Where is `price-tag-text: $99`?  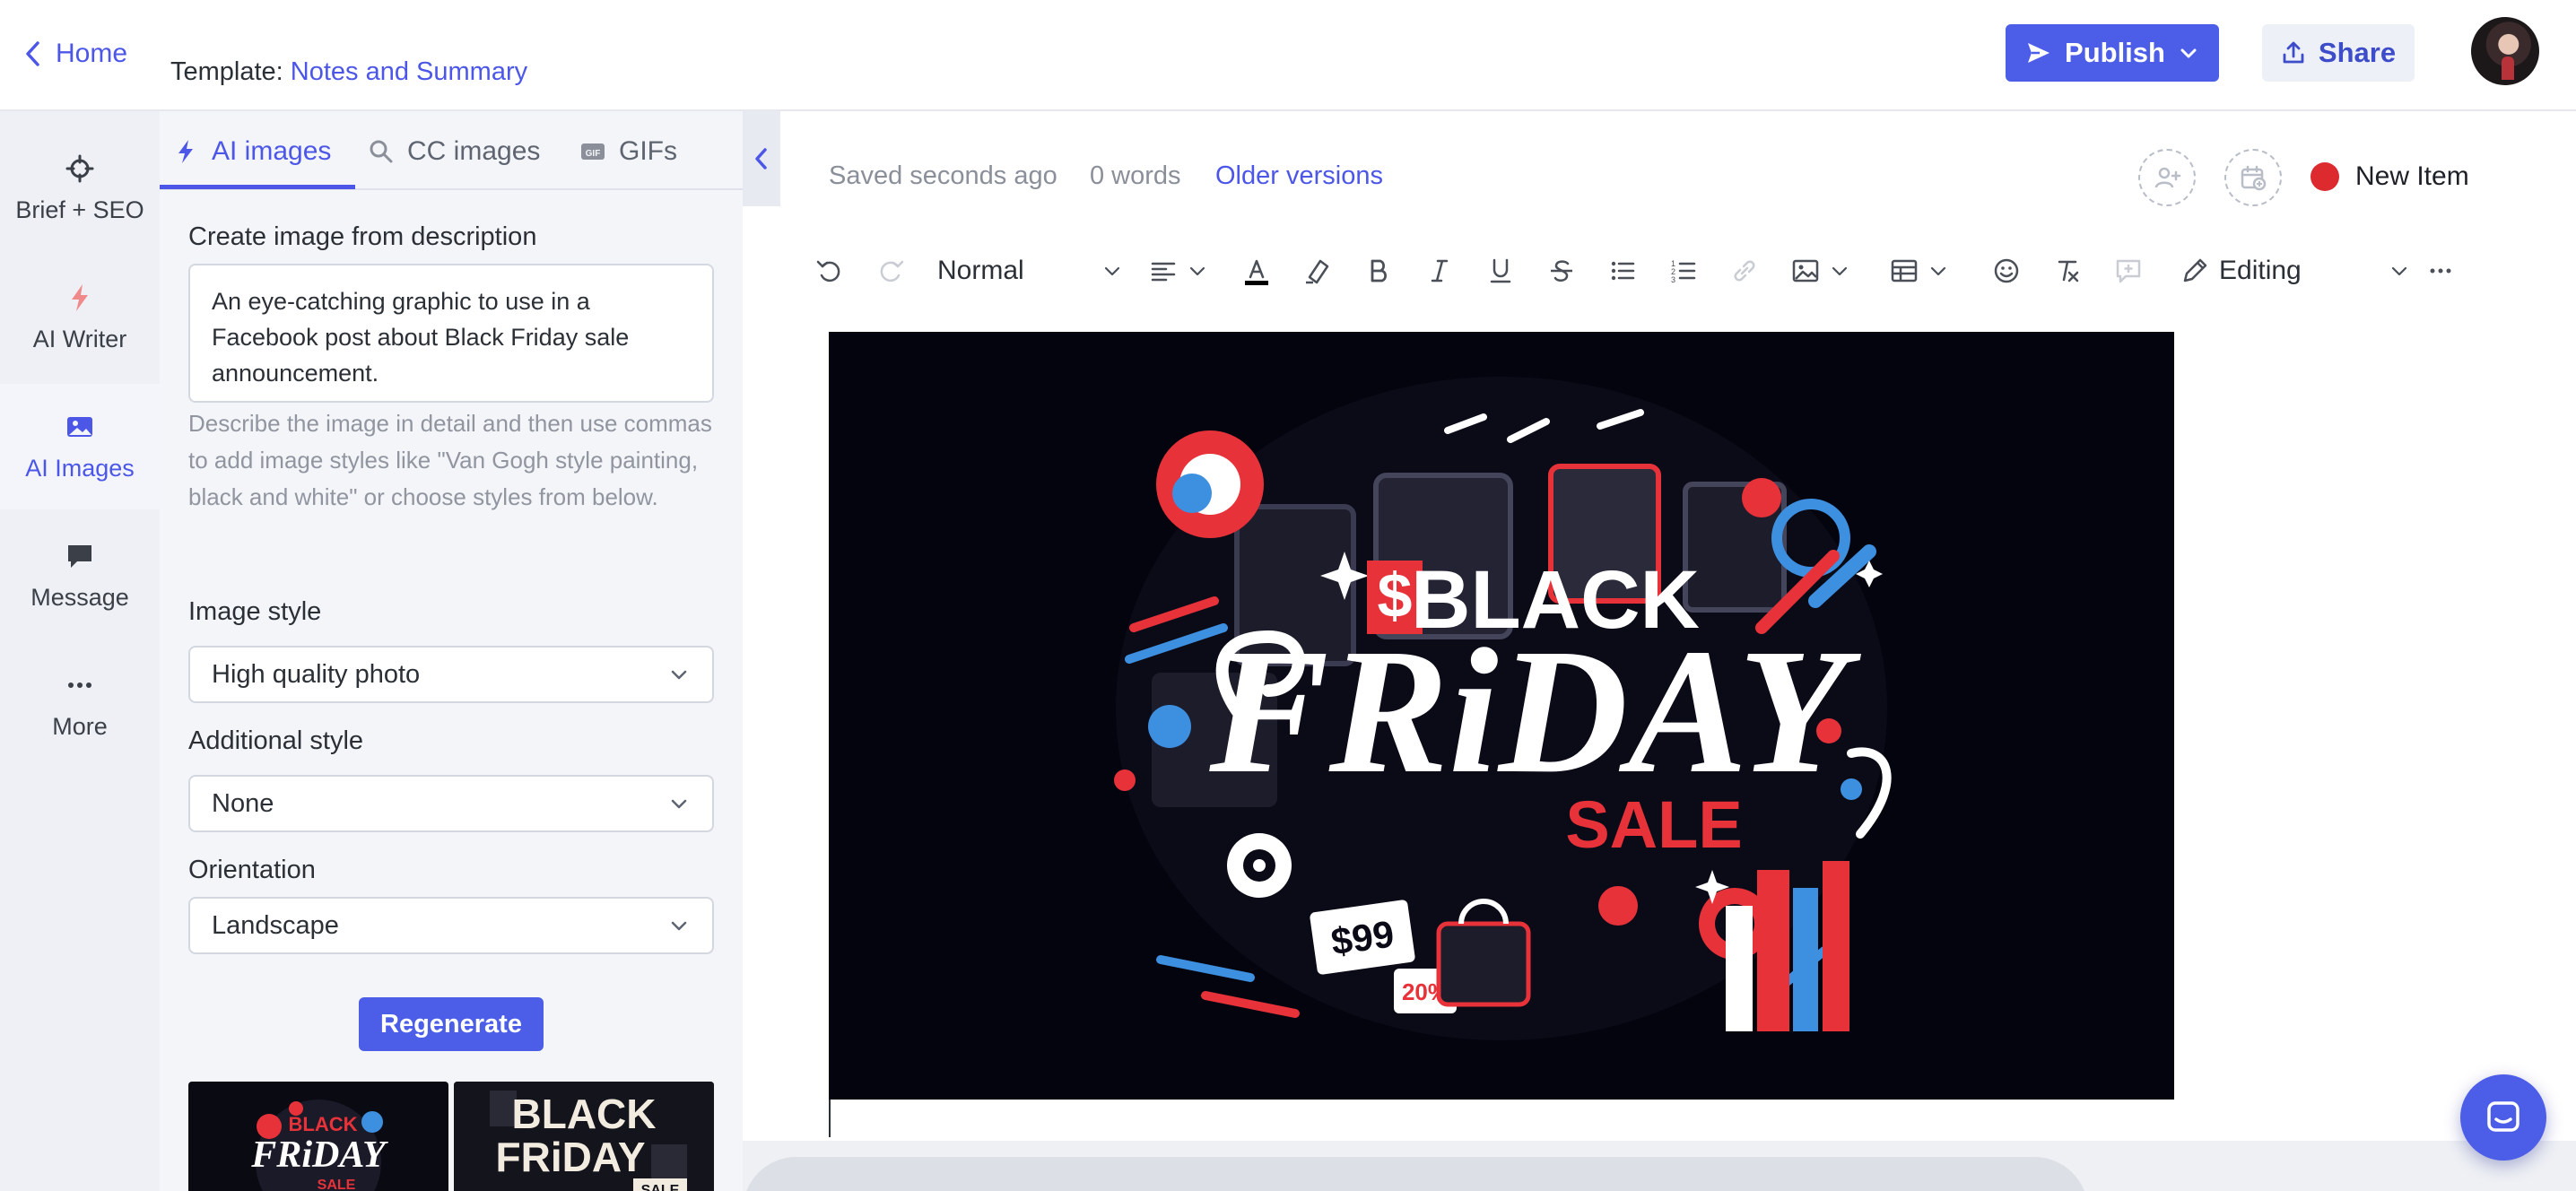 price-tag-text: $99 is located at coordinates (1362, 937).